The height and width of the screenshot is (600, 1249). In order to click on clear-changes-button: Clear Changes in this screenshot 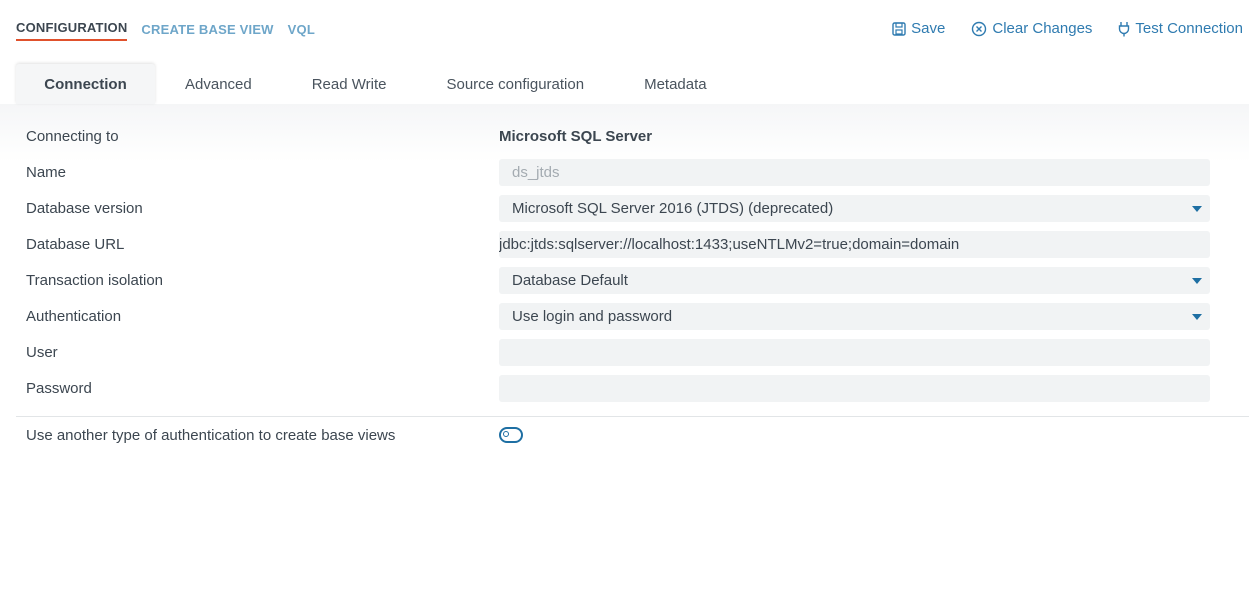, I will do `click(1031, 28)`.